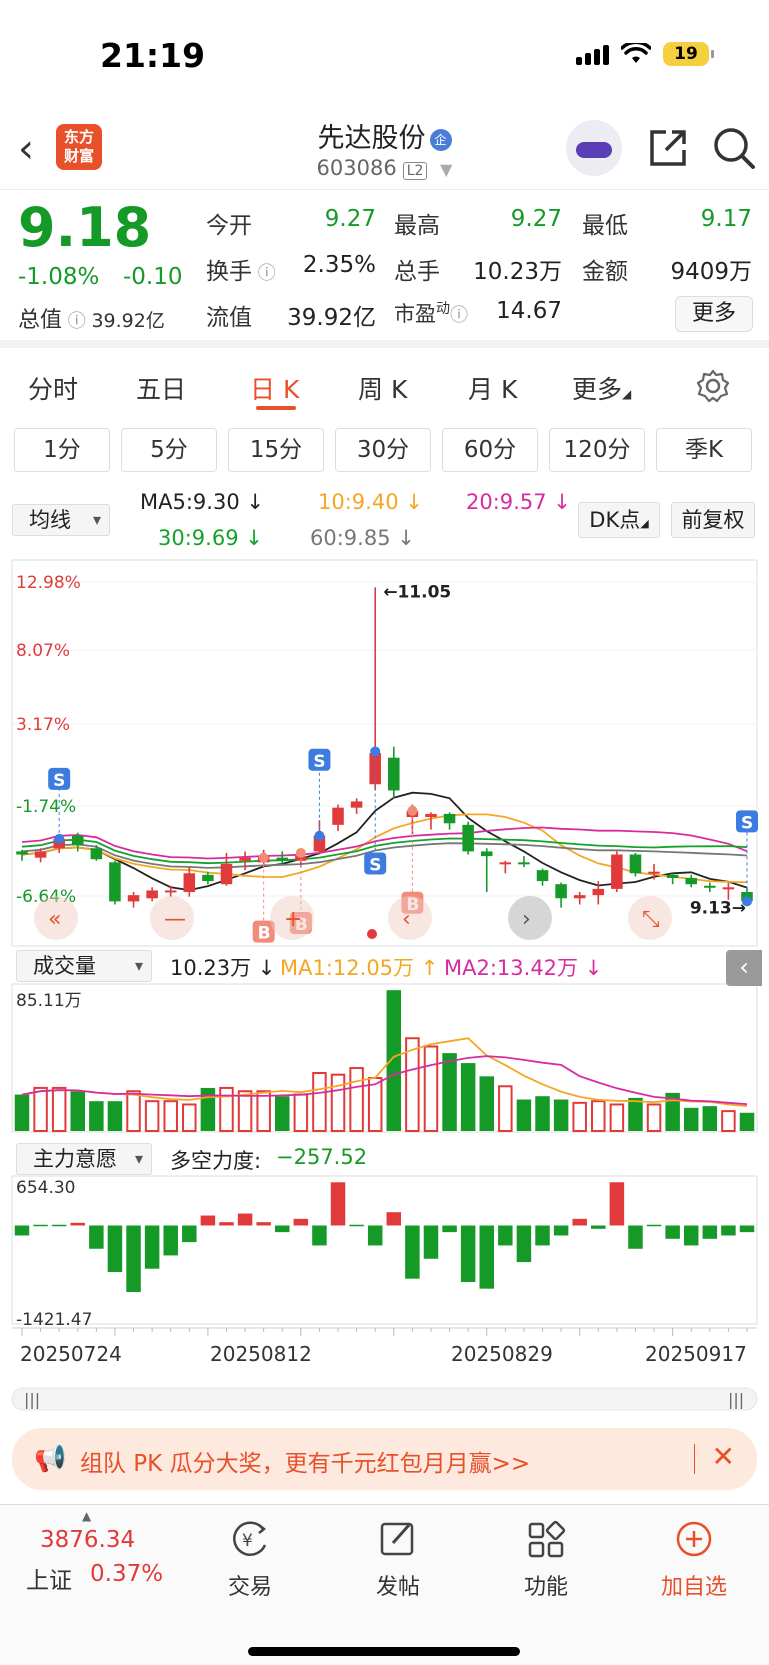  I want to click on scroll-handle-left: |||, so click(32, 1399).